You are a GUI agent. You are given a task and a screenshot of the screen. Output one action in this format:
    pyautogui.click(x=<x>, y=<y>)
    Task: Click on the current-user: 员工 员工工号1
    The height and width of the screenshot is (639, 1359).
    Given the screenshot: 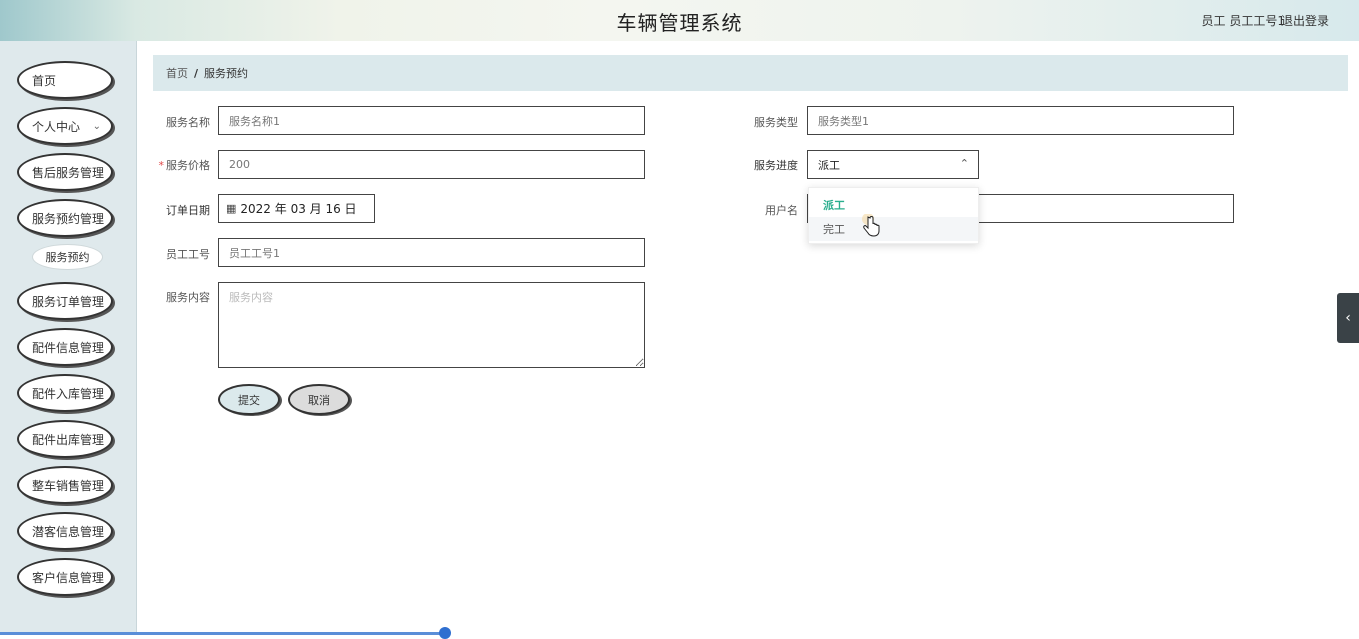 What is the action you would take?
    pyautogui.click(x=1243, y=21)
    